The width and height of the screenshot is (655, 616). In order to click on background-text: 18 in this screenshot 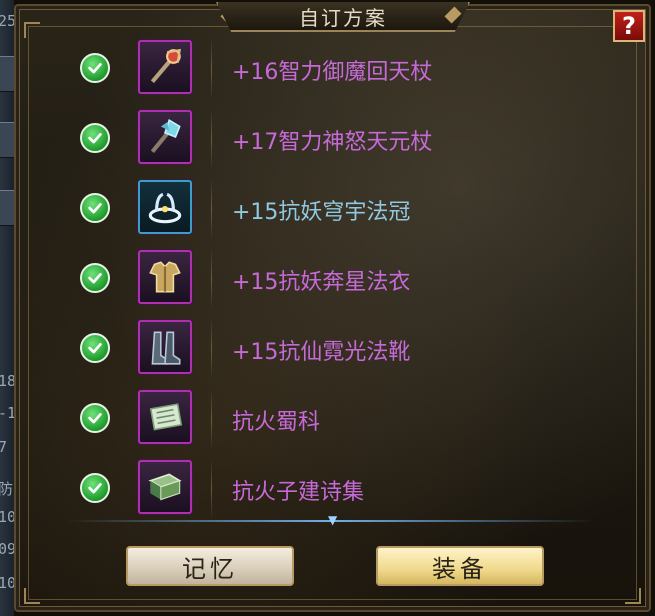, I will do `click(7, 381)`.